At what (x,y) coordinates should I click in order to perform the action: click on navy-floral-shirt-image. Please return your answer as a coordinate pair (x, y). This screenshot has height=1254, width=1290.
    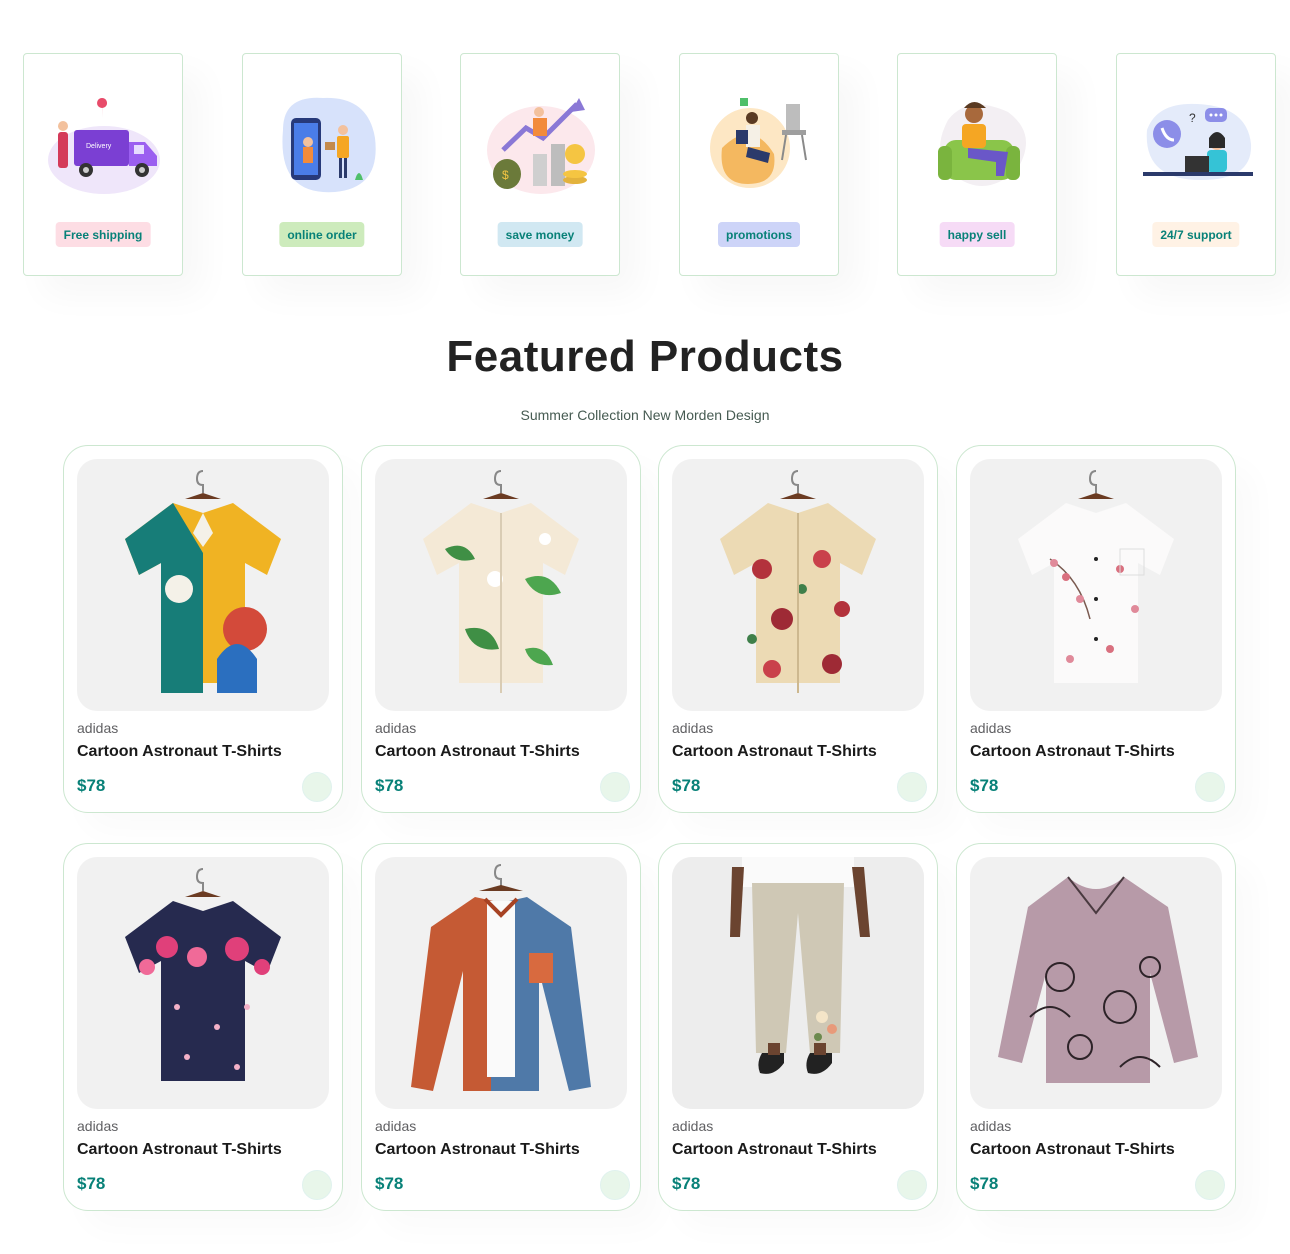
    Looking at the image, I should click on (203, 974).